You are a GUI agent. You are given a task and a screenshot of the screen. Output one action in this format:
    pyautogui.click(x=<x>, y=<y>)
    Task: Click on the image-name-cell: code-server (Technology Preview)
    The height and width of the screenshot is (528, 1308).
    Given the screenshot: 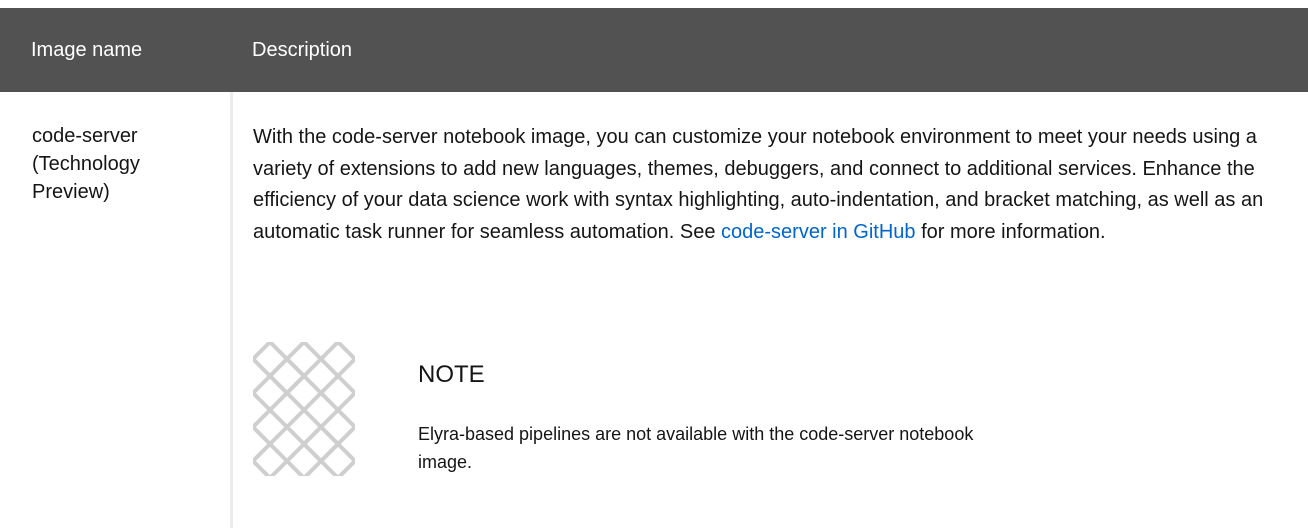 What is the action you would take?
    pyautogui.click(x=86, y=164)
    